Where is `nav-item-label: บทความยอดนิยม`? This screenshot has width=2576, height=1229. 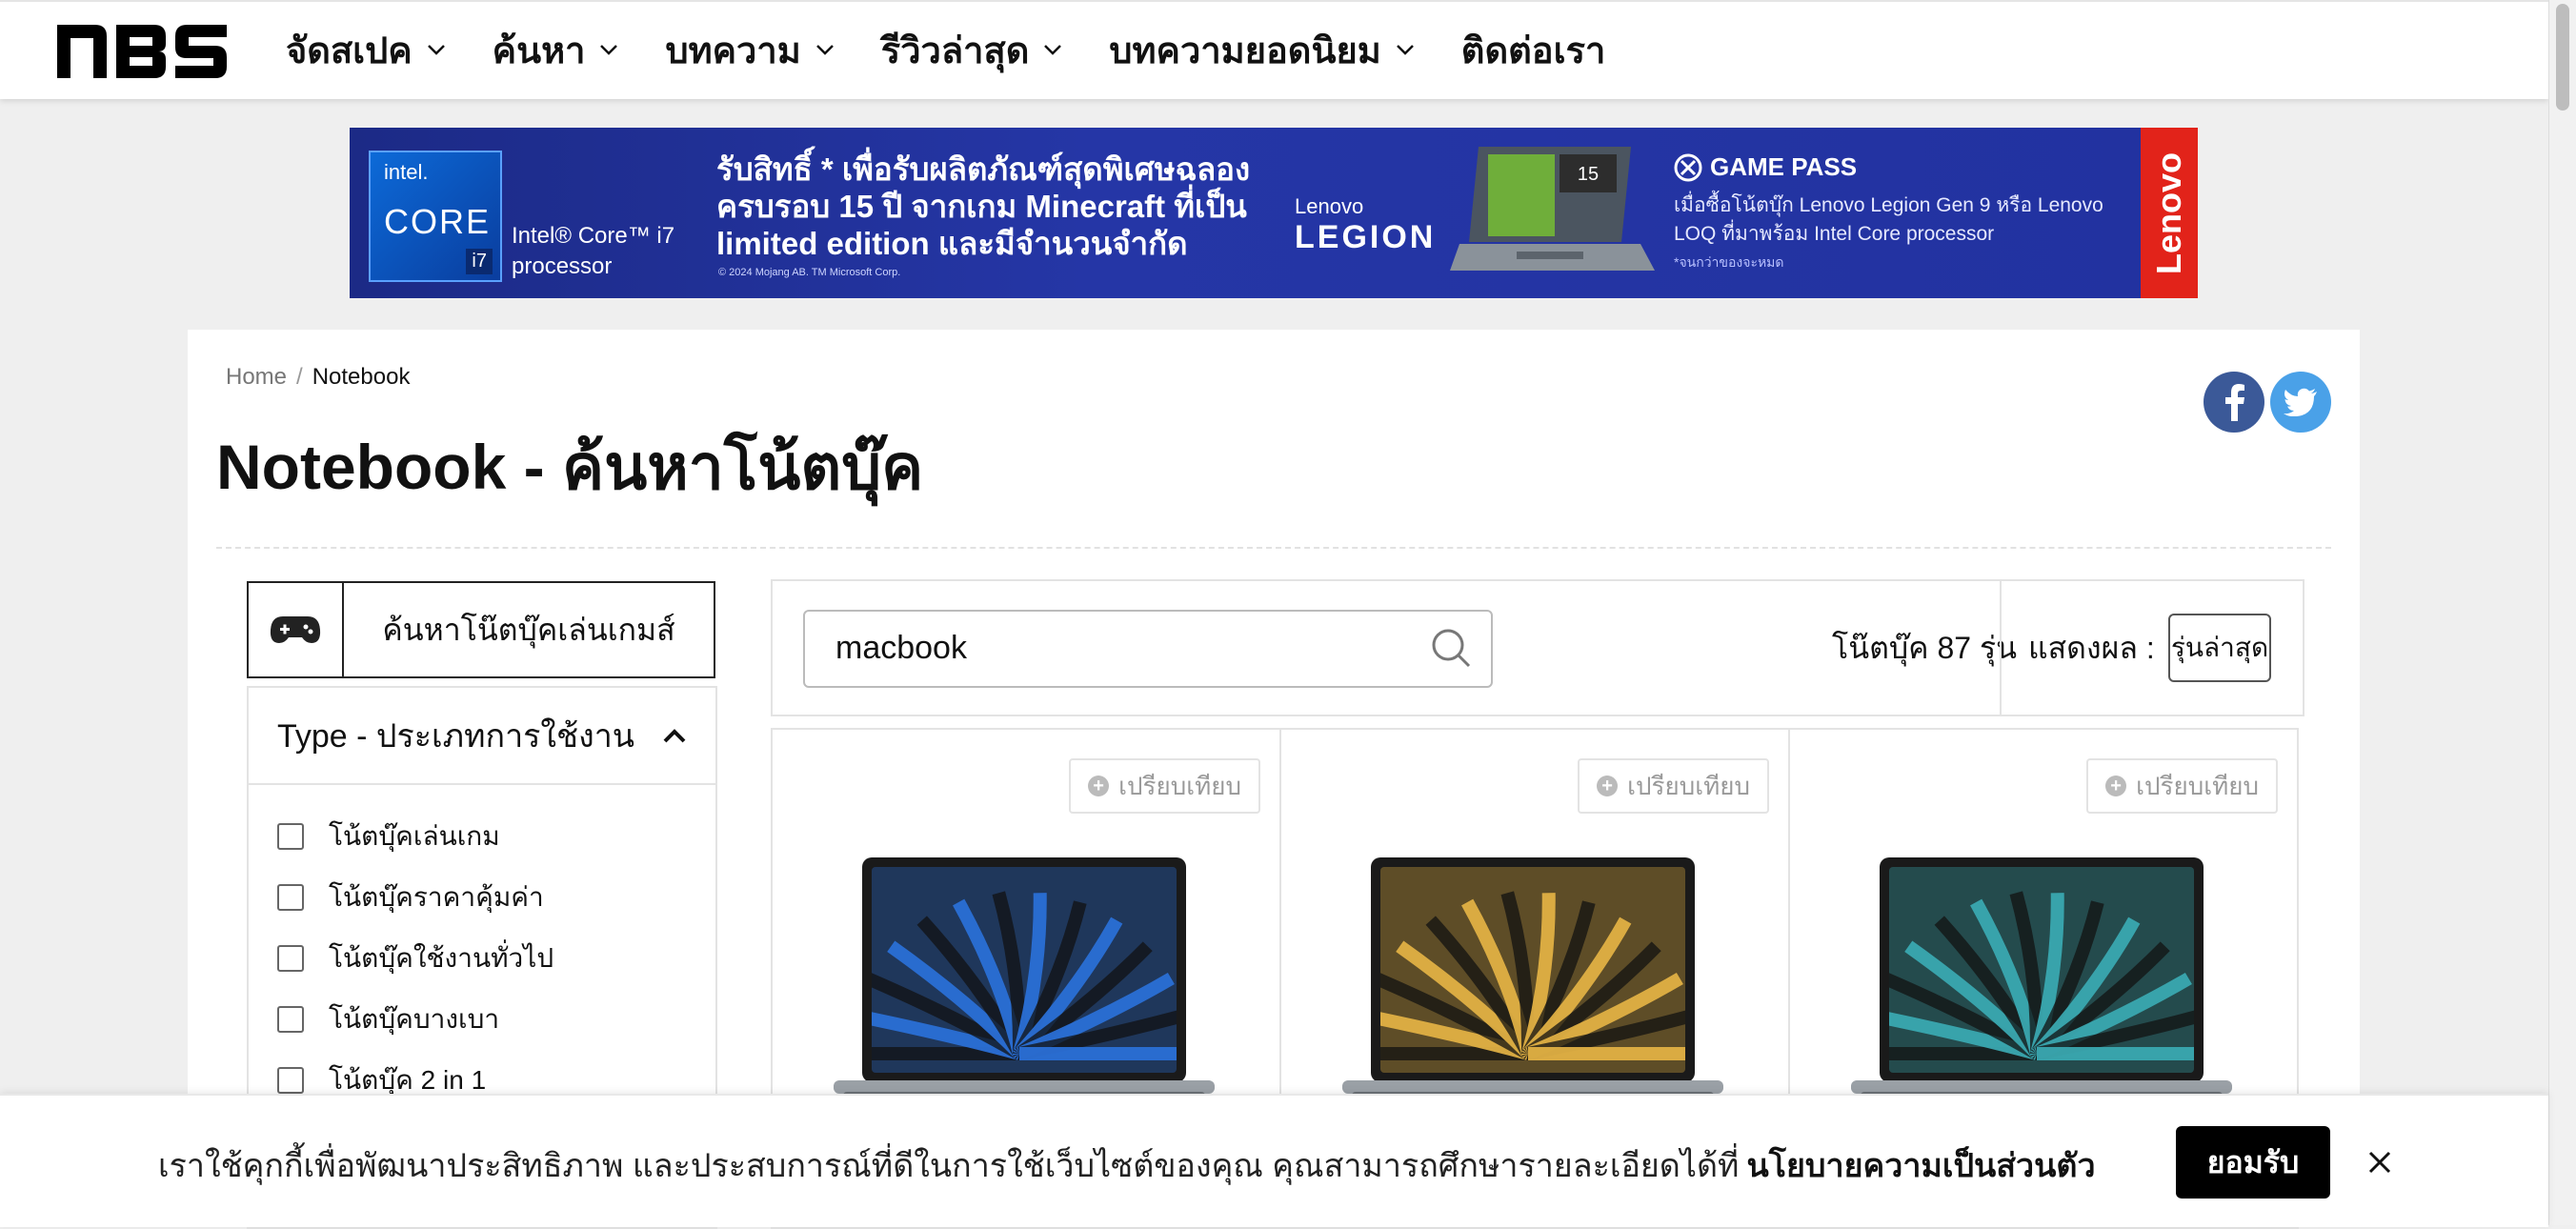
nav-item-label: บทความยอดนิยม is located at coordinates (1245, 50).